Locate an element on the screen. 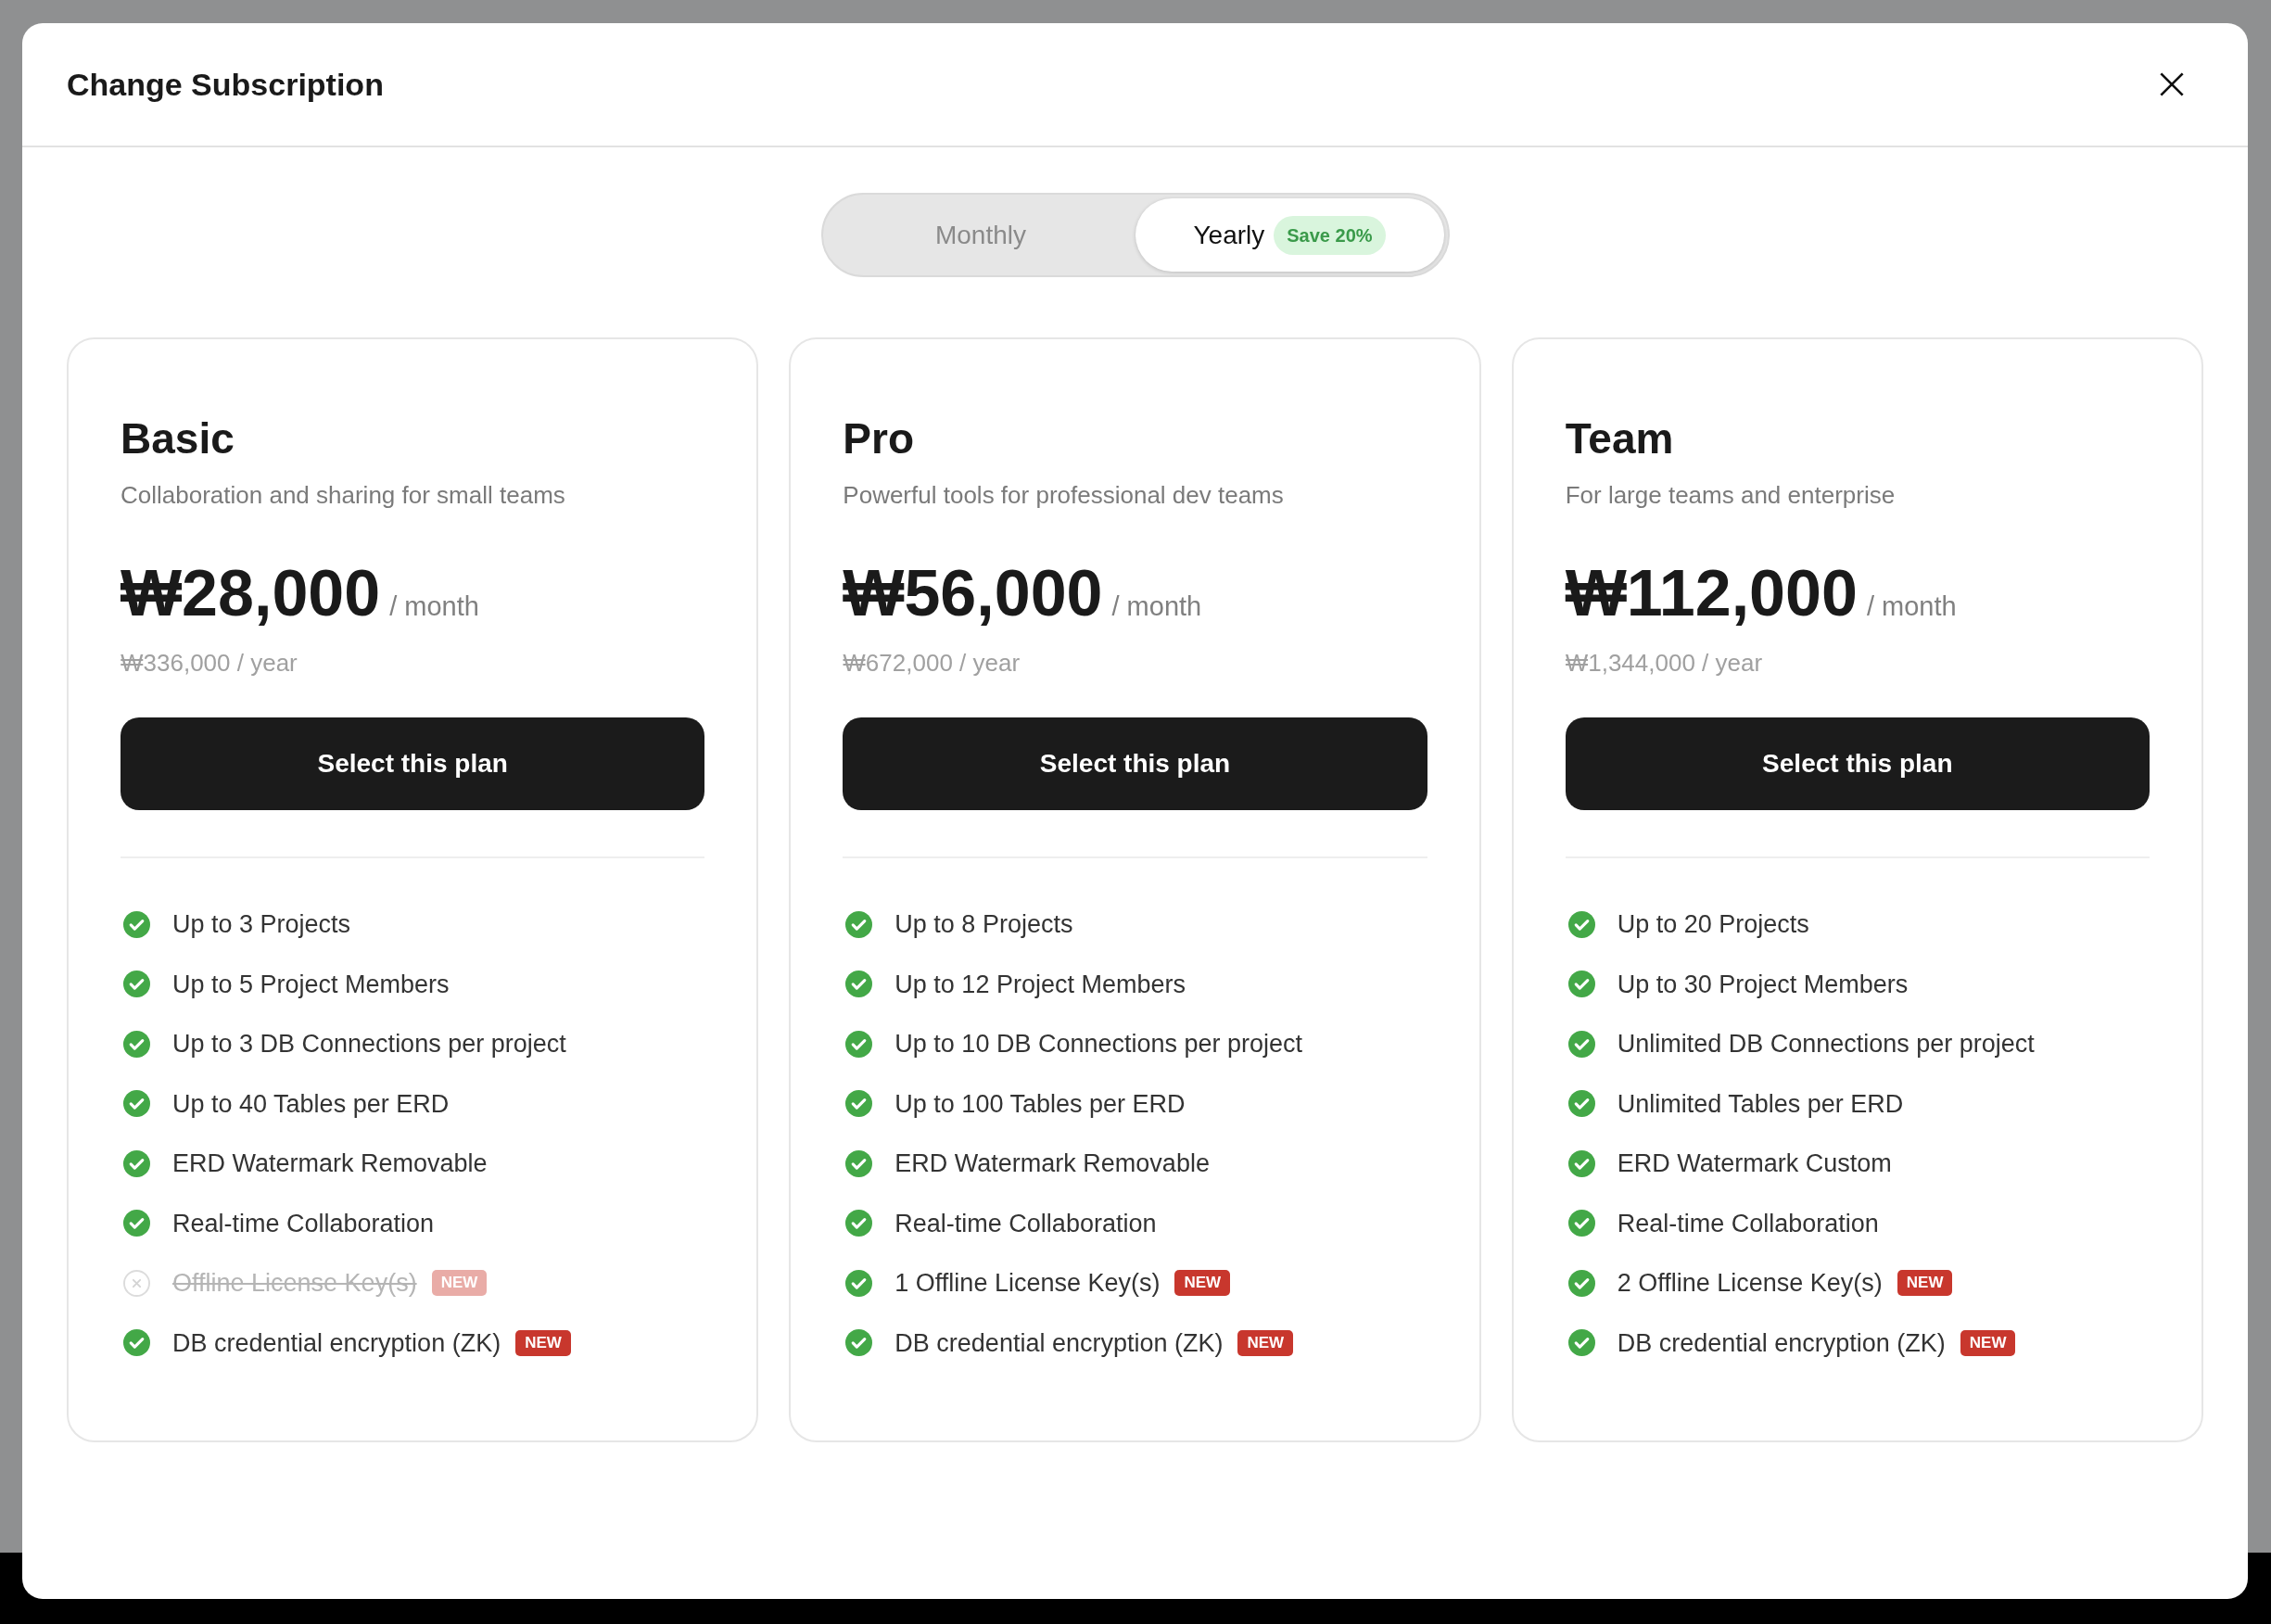 The width and height of the screenshot is (2271, 1624). feature-text: Up to 8 Projects is located at coordinates (983, 924).